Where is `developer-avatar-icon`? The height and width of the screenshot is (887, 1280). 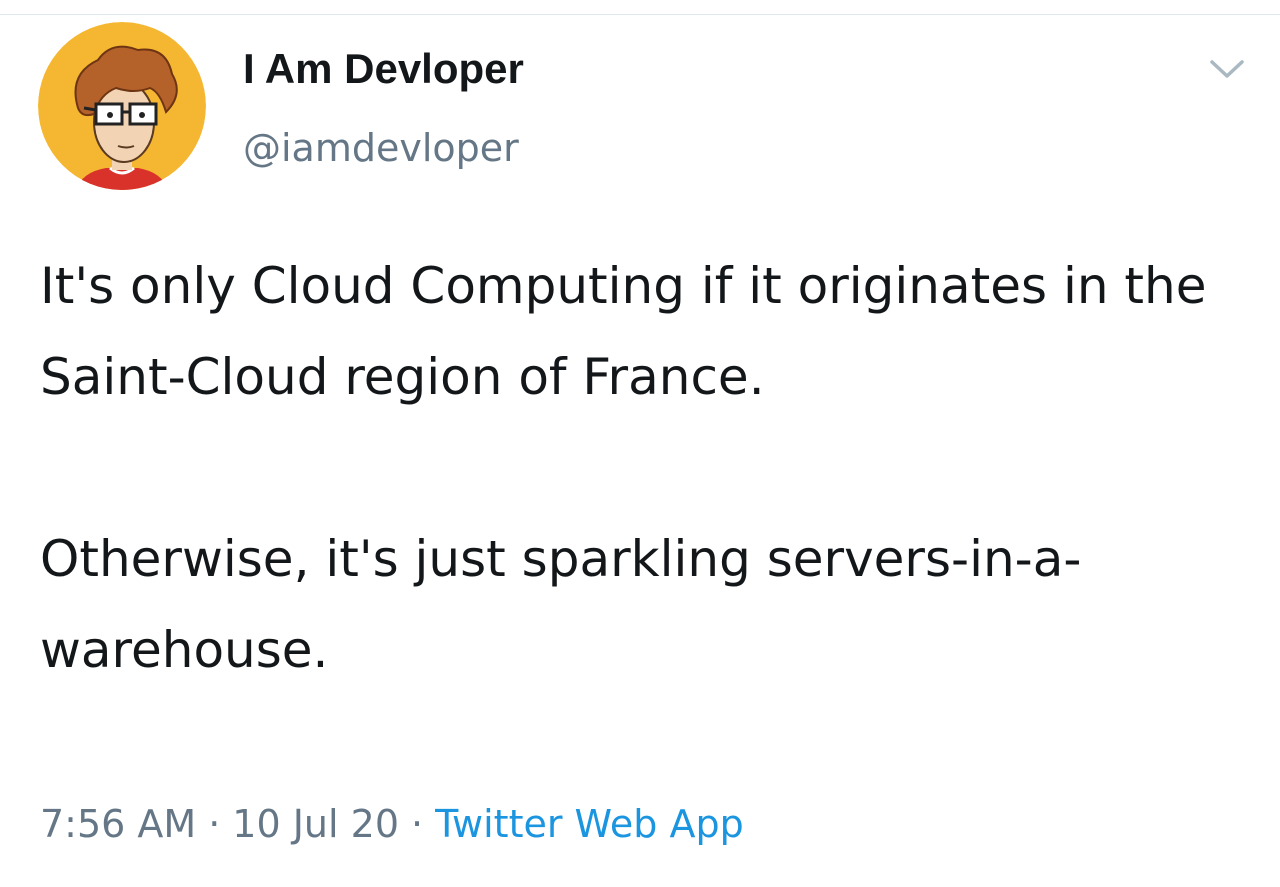
developer-avatar-icon is located at coordinates (122, 106).